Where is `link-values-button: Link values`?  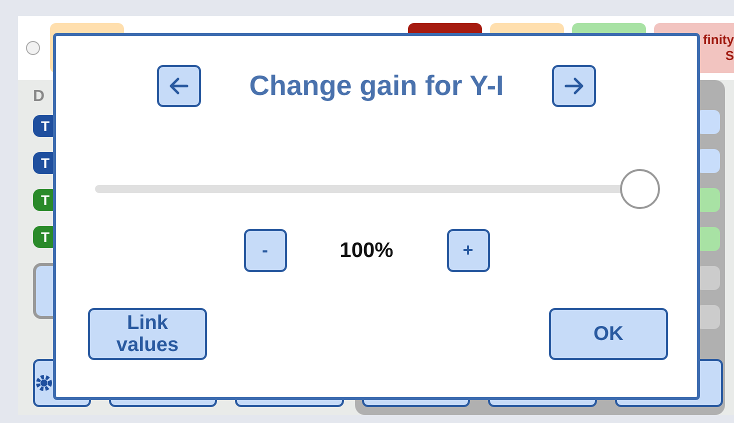
link-values-button: Link values is located at coordinates (147, 334).